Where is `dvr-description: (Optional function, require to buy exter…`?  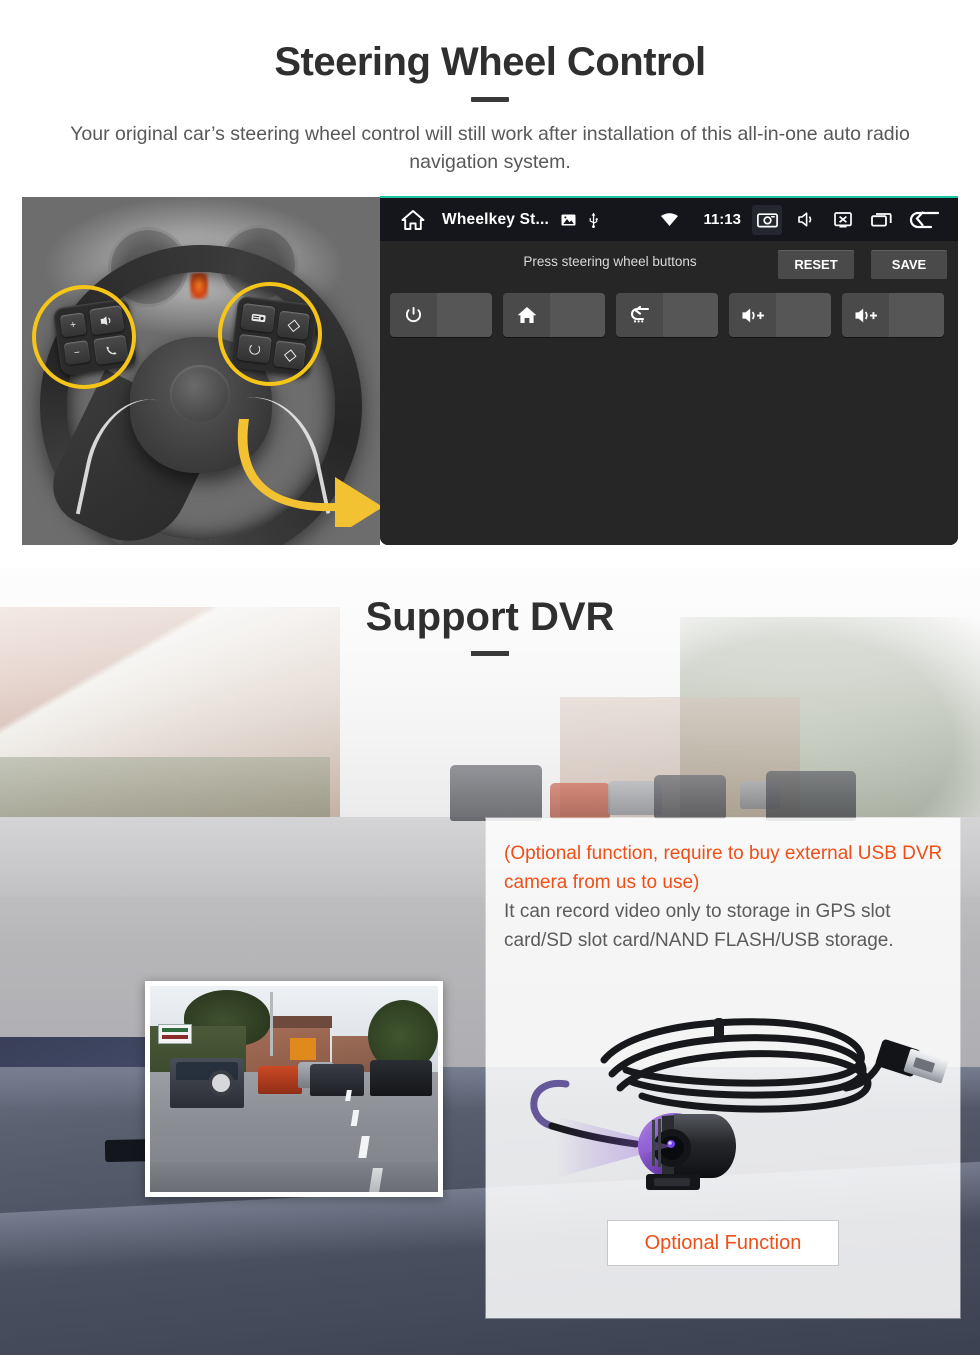 dvr-description: (Optional function, require to buy exter… is located at coordinates (724, 898).